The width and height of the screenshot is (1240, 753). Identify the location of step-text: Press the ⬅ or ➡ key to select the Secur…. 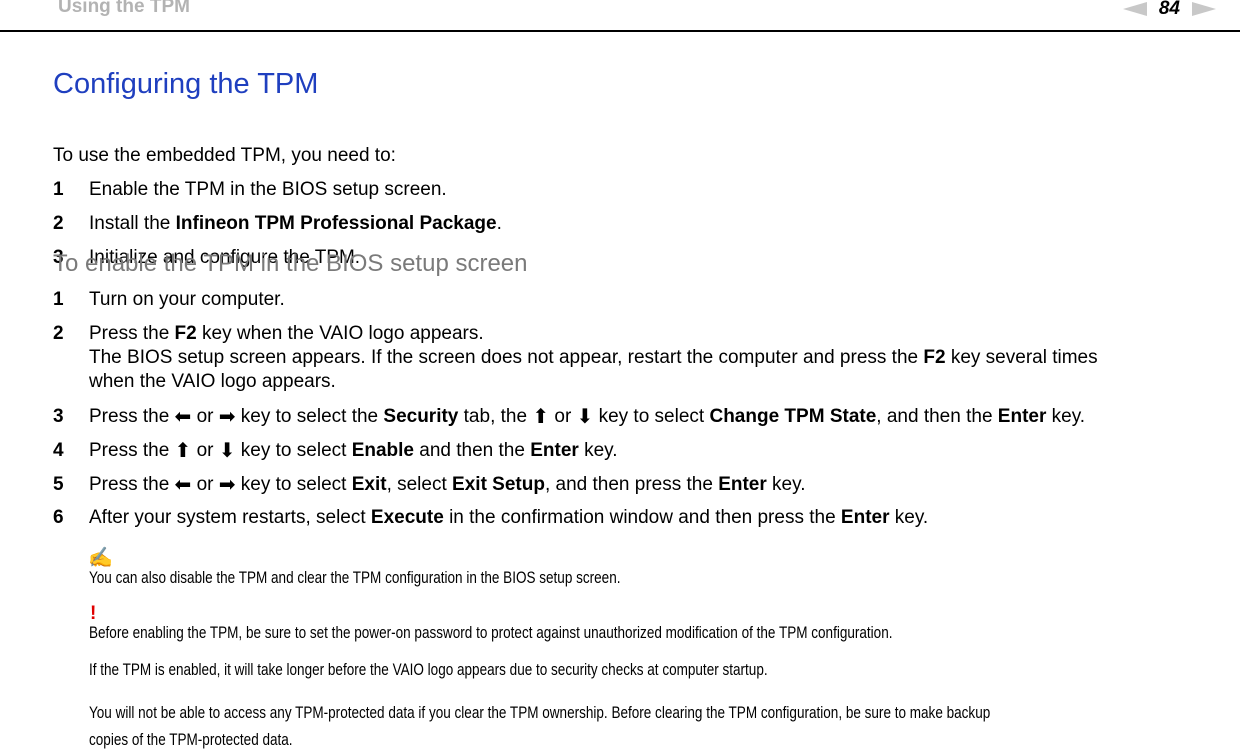
(649, 417).